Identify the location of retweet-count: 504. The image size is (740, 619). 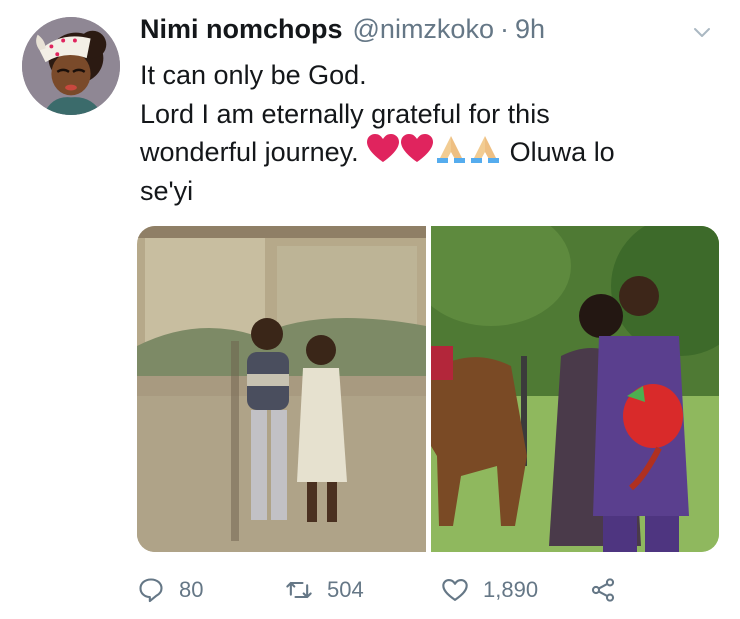
(345, 589).